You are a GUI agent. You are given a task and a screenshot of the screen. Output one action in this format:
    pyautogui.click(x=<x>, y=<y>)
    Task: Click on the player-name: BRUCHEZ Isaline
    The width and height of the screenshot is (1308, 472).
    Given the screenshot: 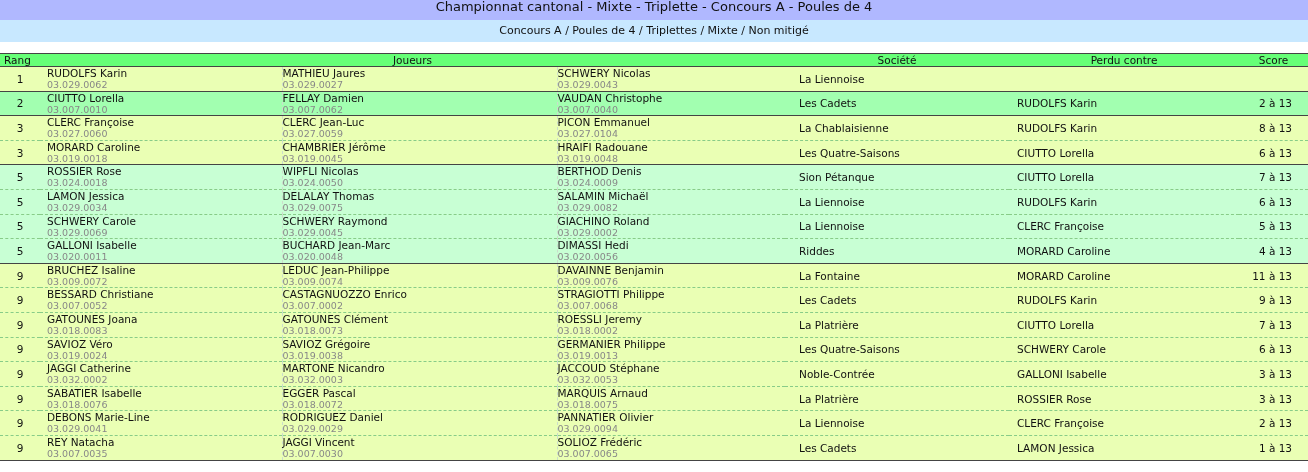 What is the action you would take?
    pyautogui.click(x=91, y=269)
    